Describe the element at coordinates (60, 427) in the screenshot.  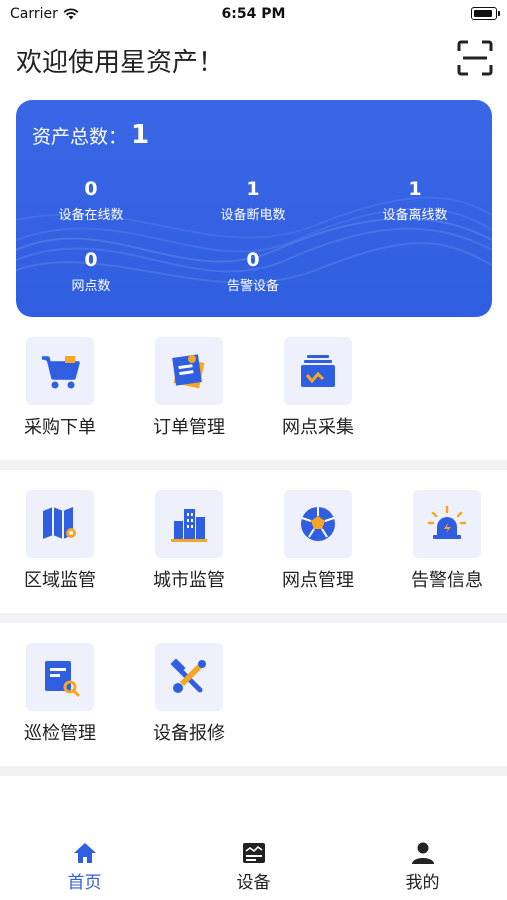
I see `tile-label: 采购下单` at that location.